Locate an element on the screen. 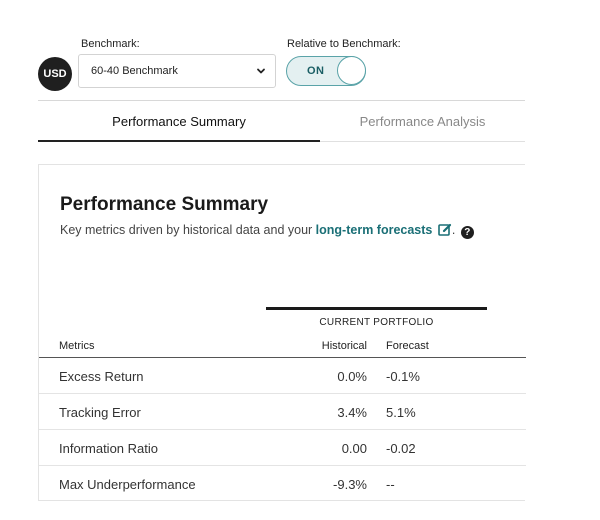 This screenshot has width=600, height=520. benchmark-select: 60-40 Benchmark is located at coordinates (177, 71).